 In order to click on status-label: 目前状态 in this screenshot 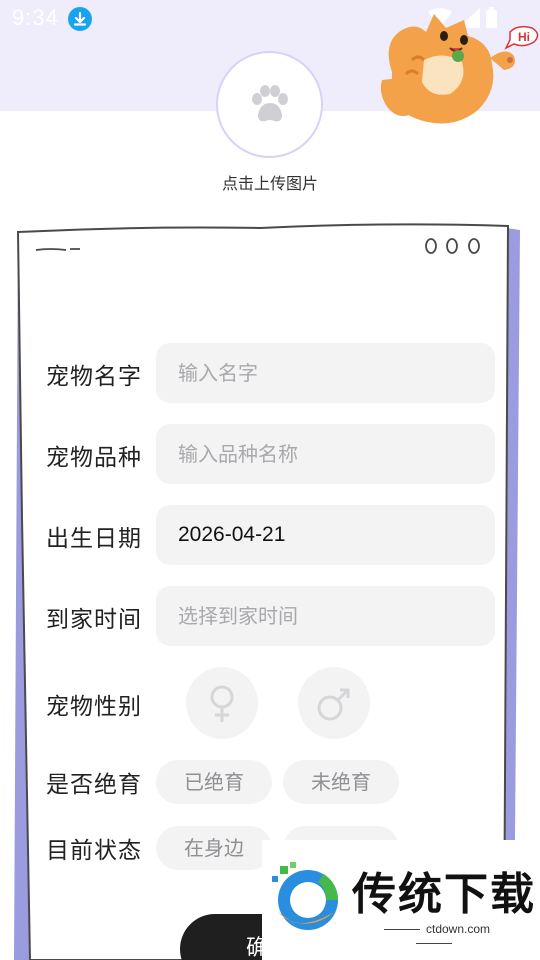, I will do `click(94, 851)`.